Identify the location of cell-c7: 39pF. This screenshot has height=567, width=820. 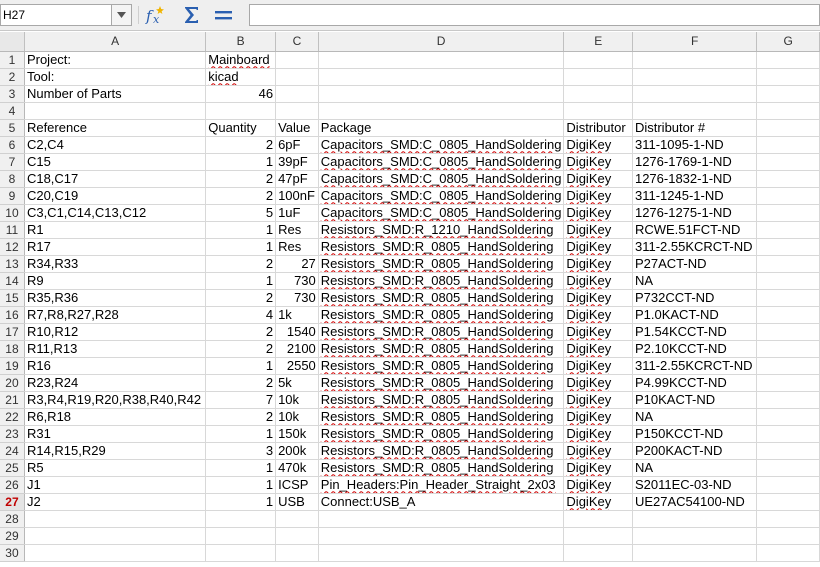
(297, 162).